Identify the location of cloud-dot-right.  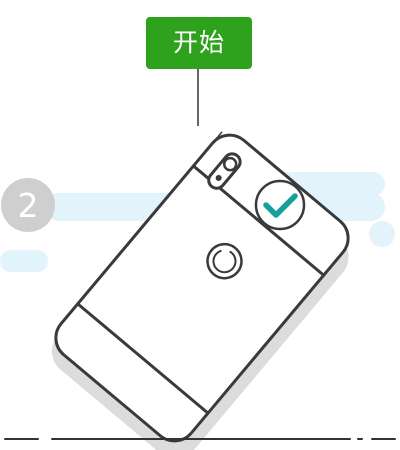
(382, 234).